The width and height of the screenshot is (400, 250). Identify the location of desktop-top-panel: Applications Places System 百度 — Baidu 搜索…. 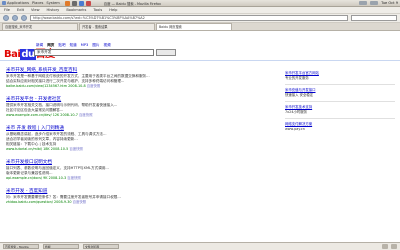
(200, 3).